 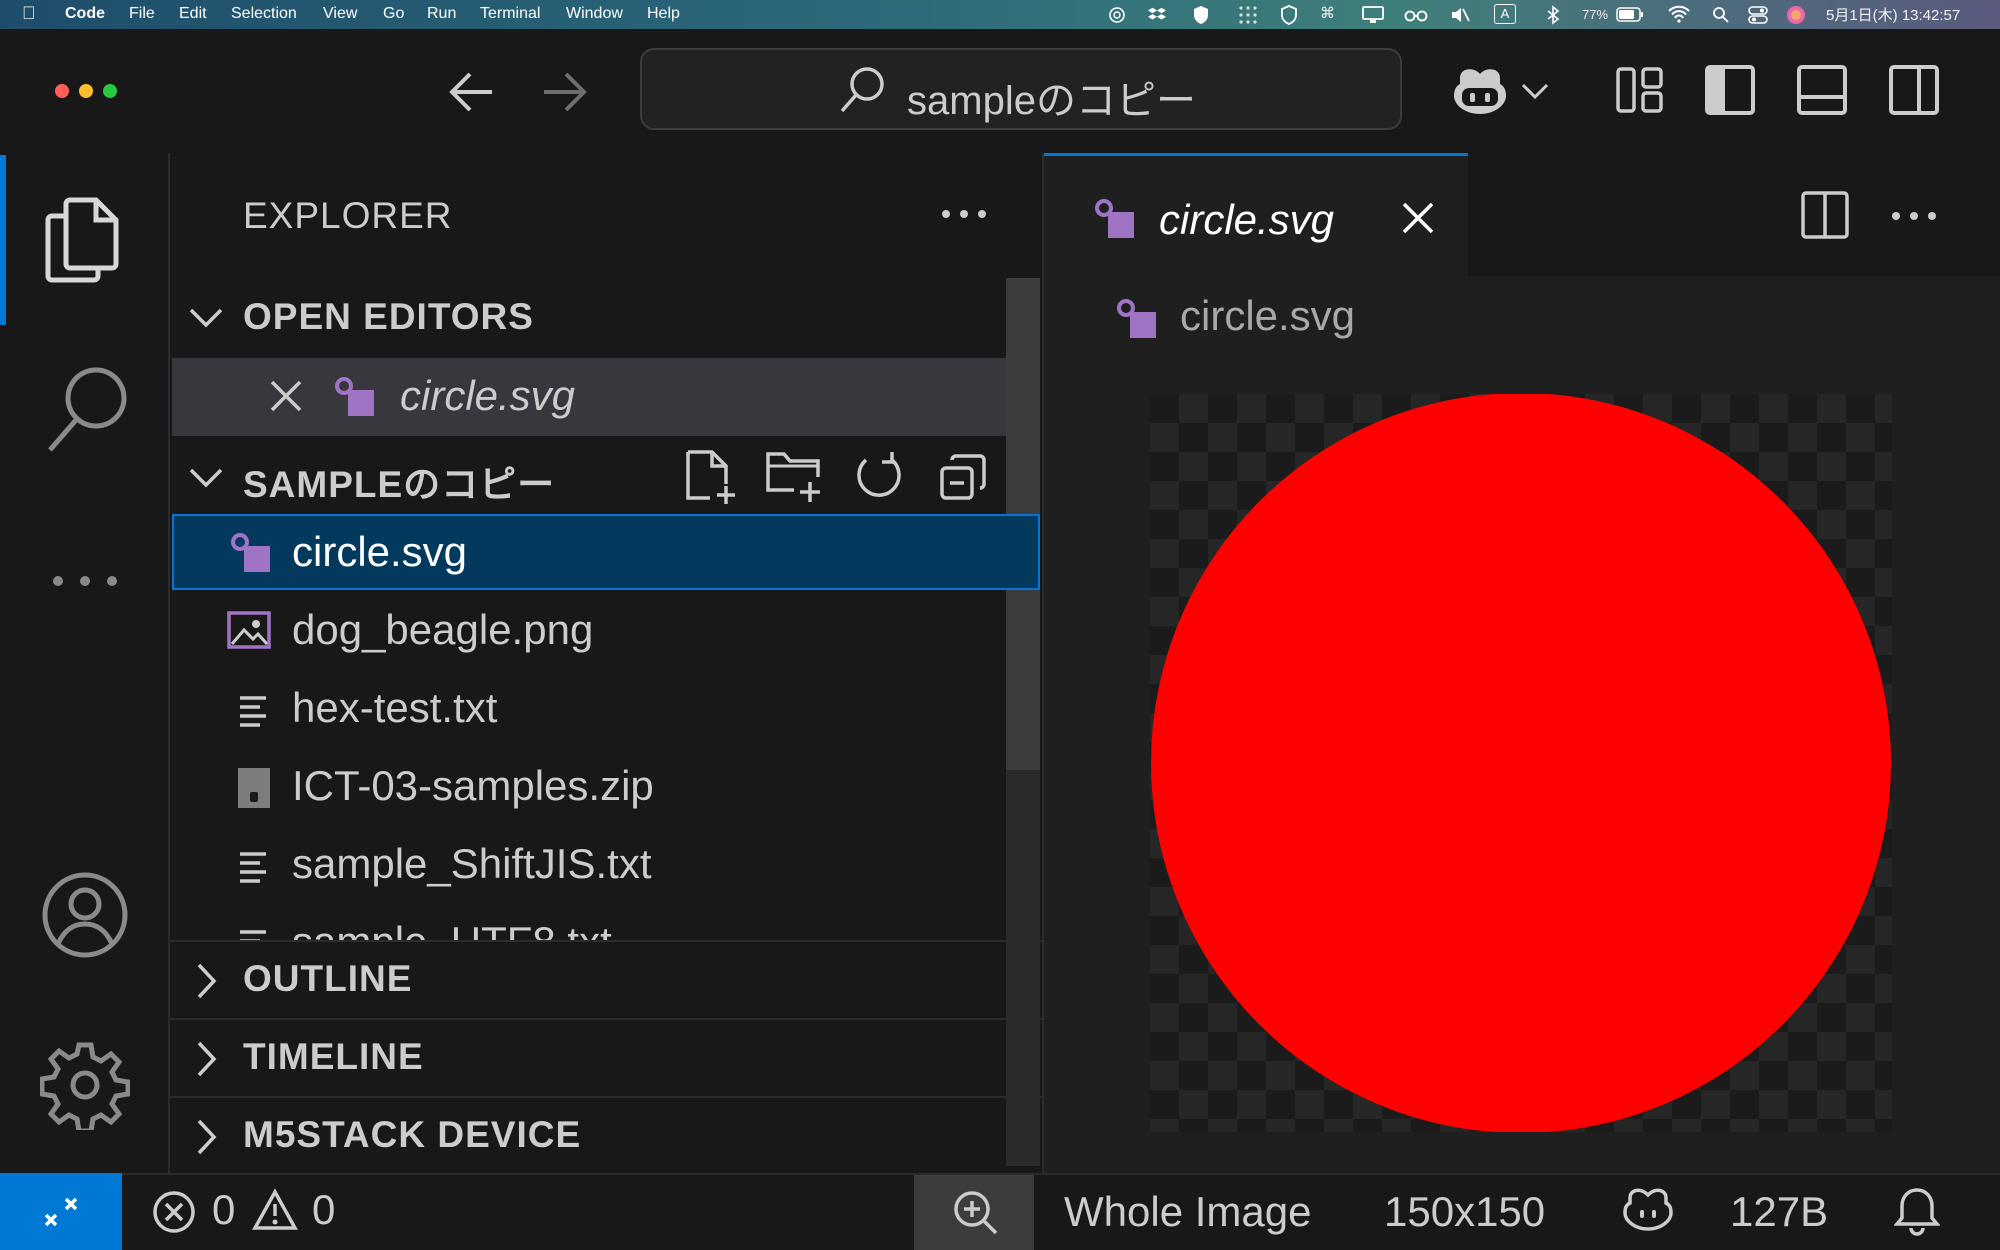 I want to click on dropbox-icon, so click(x=1158, y=15).